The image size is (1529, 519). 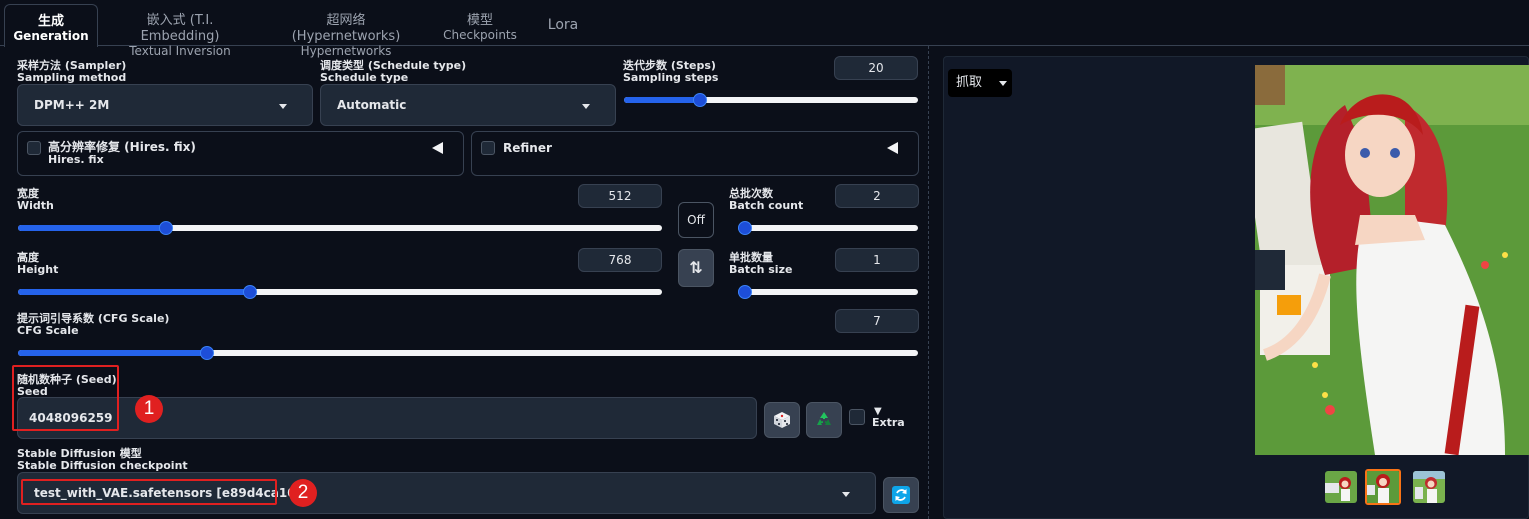 I want to click on checkpoint-label-en: Stable Diffusion checkpoint, so click(x=102, y=465).